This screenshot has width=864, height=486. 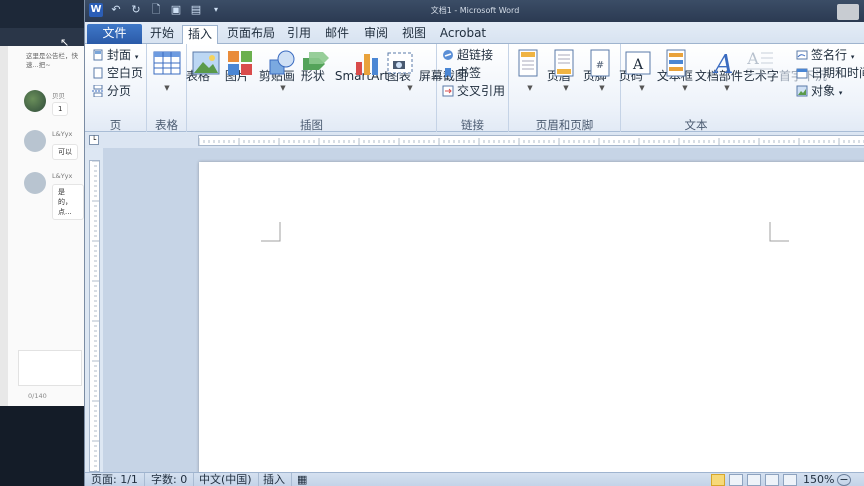 I want to click on vertical-ruler, so click(x=94, y=316).